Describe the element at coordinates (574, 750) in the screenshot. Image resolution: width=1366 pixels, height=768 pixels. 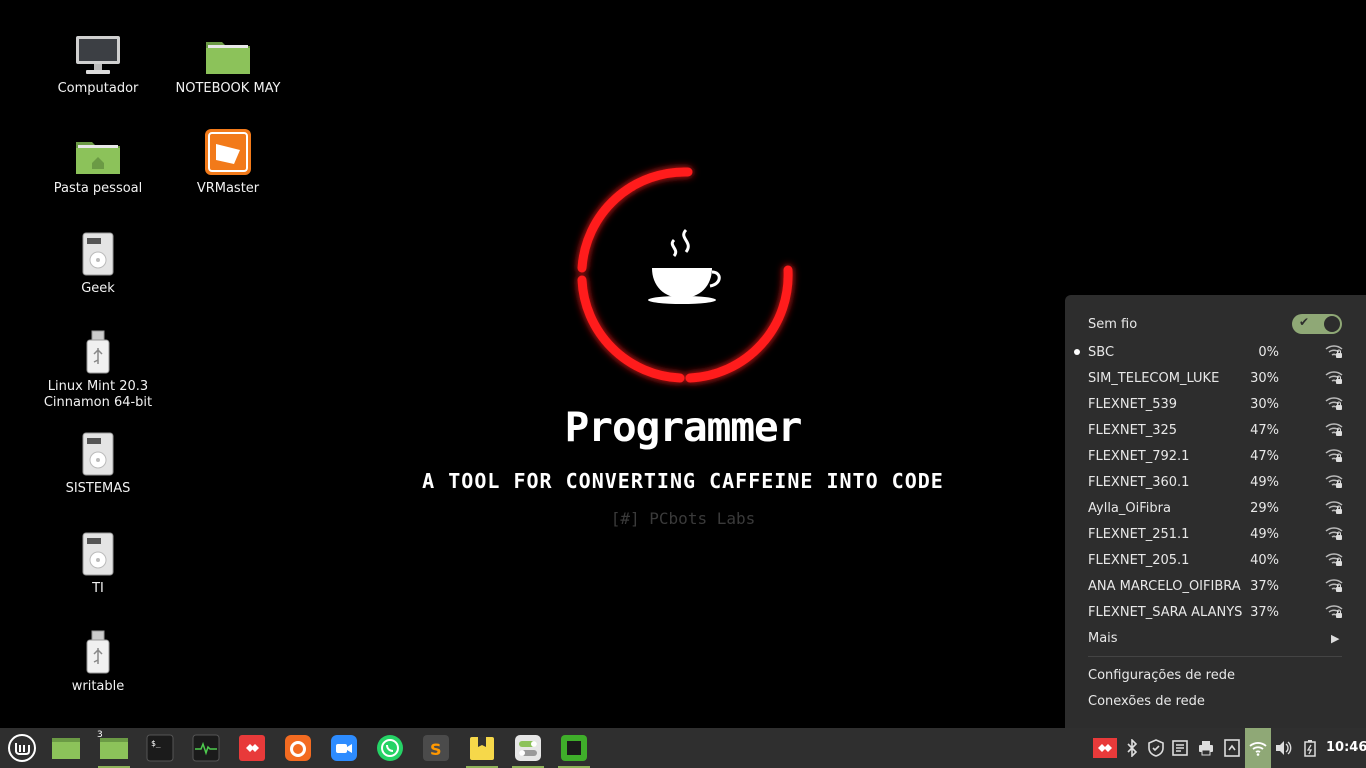
I see `taskbar-hardware` at that location.